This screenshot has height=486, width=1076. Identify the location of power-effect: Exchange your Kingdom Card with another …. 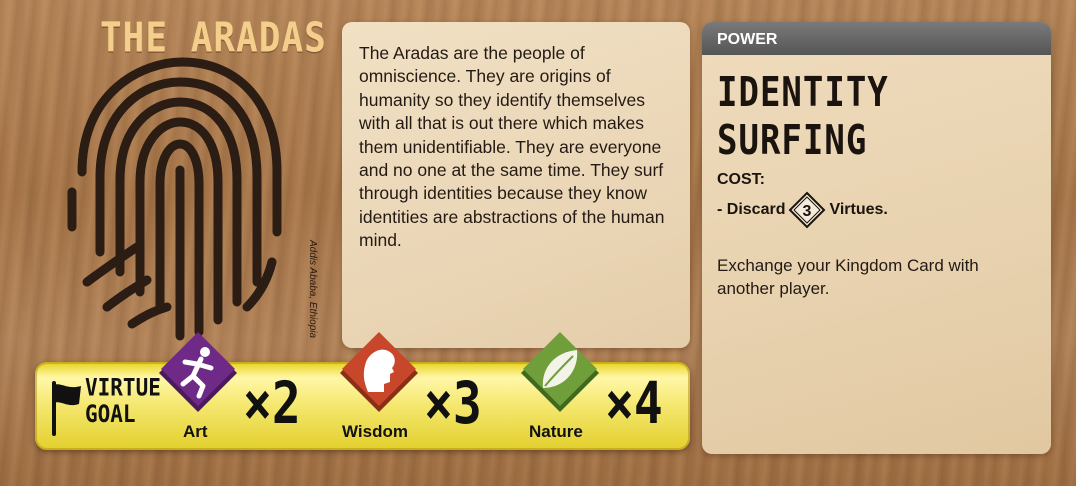
(848, 277).